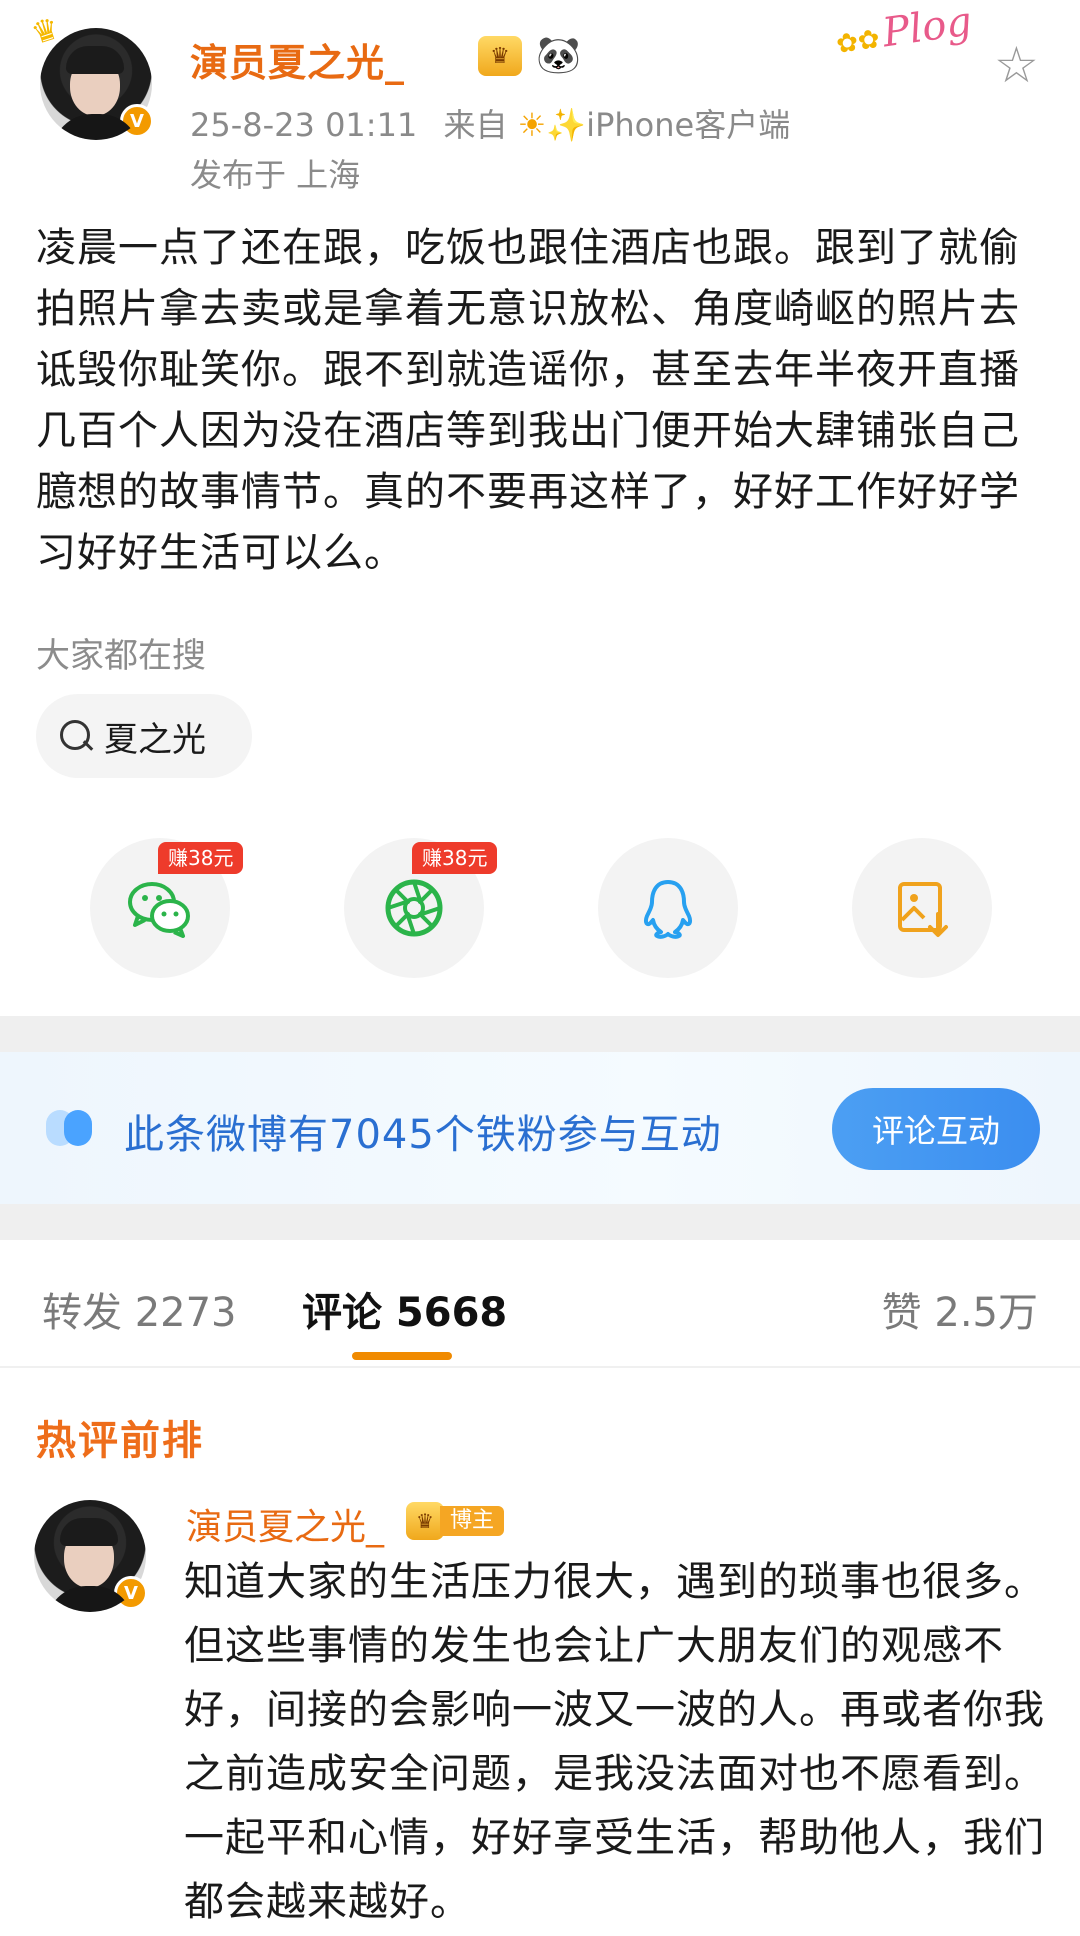  What do you see at coordinates (91, 1556) in the screenshot?
I see `comment-author-avatar: V` at bounding box center [91, 1556].